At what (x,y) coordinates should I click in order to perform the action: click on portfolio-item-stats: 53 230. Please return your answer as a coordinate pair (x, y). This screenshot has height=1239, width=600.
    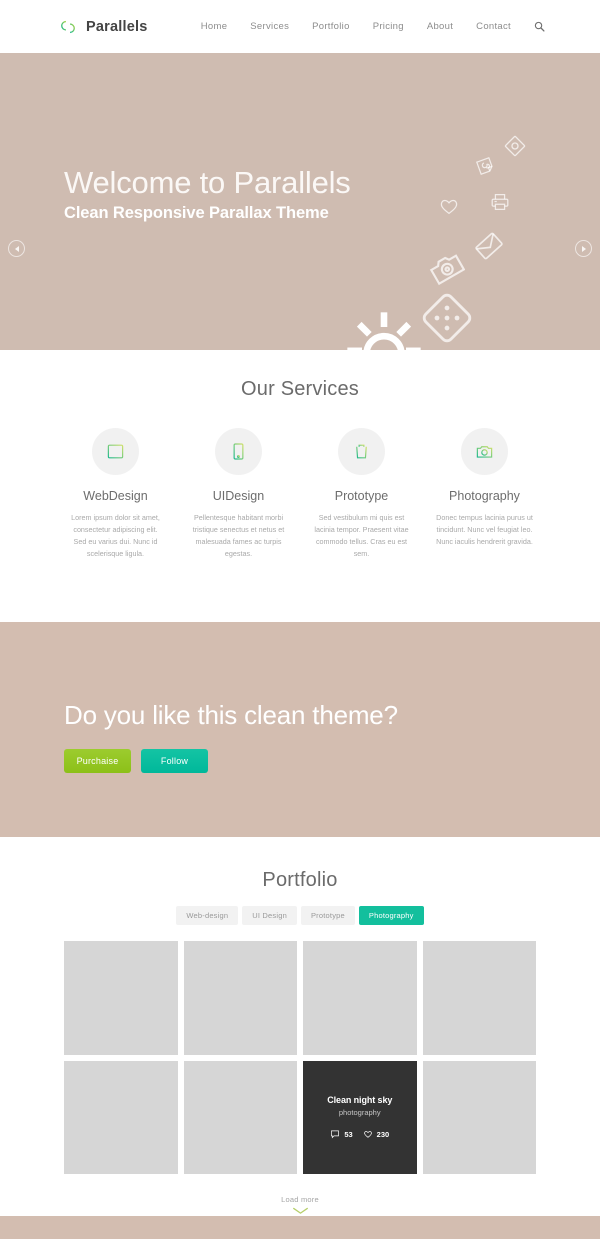
    Looking at the image, I should click on (359, 1134).